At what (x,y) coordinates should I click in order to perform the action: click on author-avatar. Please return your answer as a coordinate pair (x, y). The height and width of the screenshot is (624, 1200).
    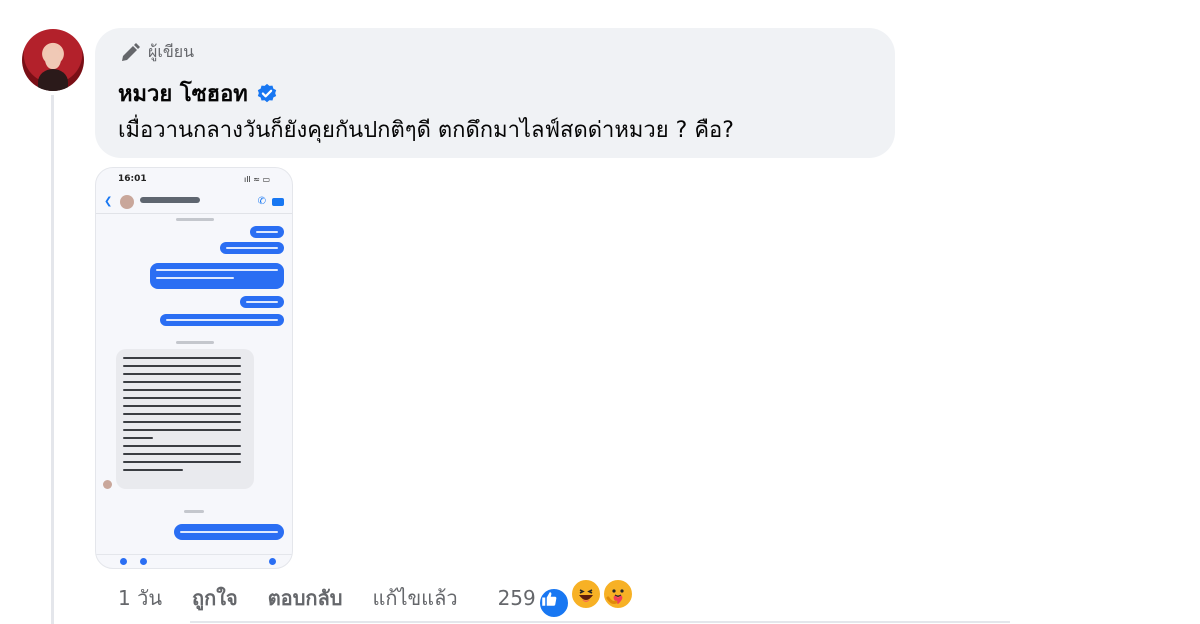
    Looking at the image, I should click on (53, 60).